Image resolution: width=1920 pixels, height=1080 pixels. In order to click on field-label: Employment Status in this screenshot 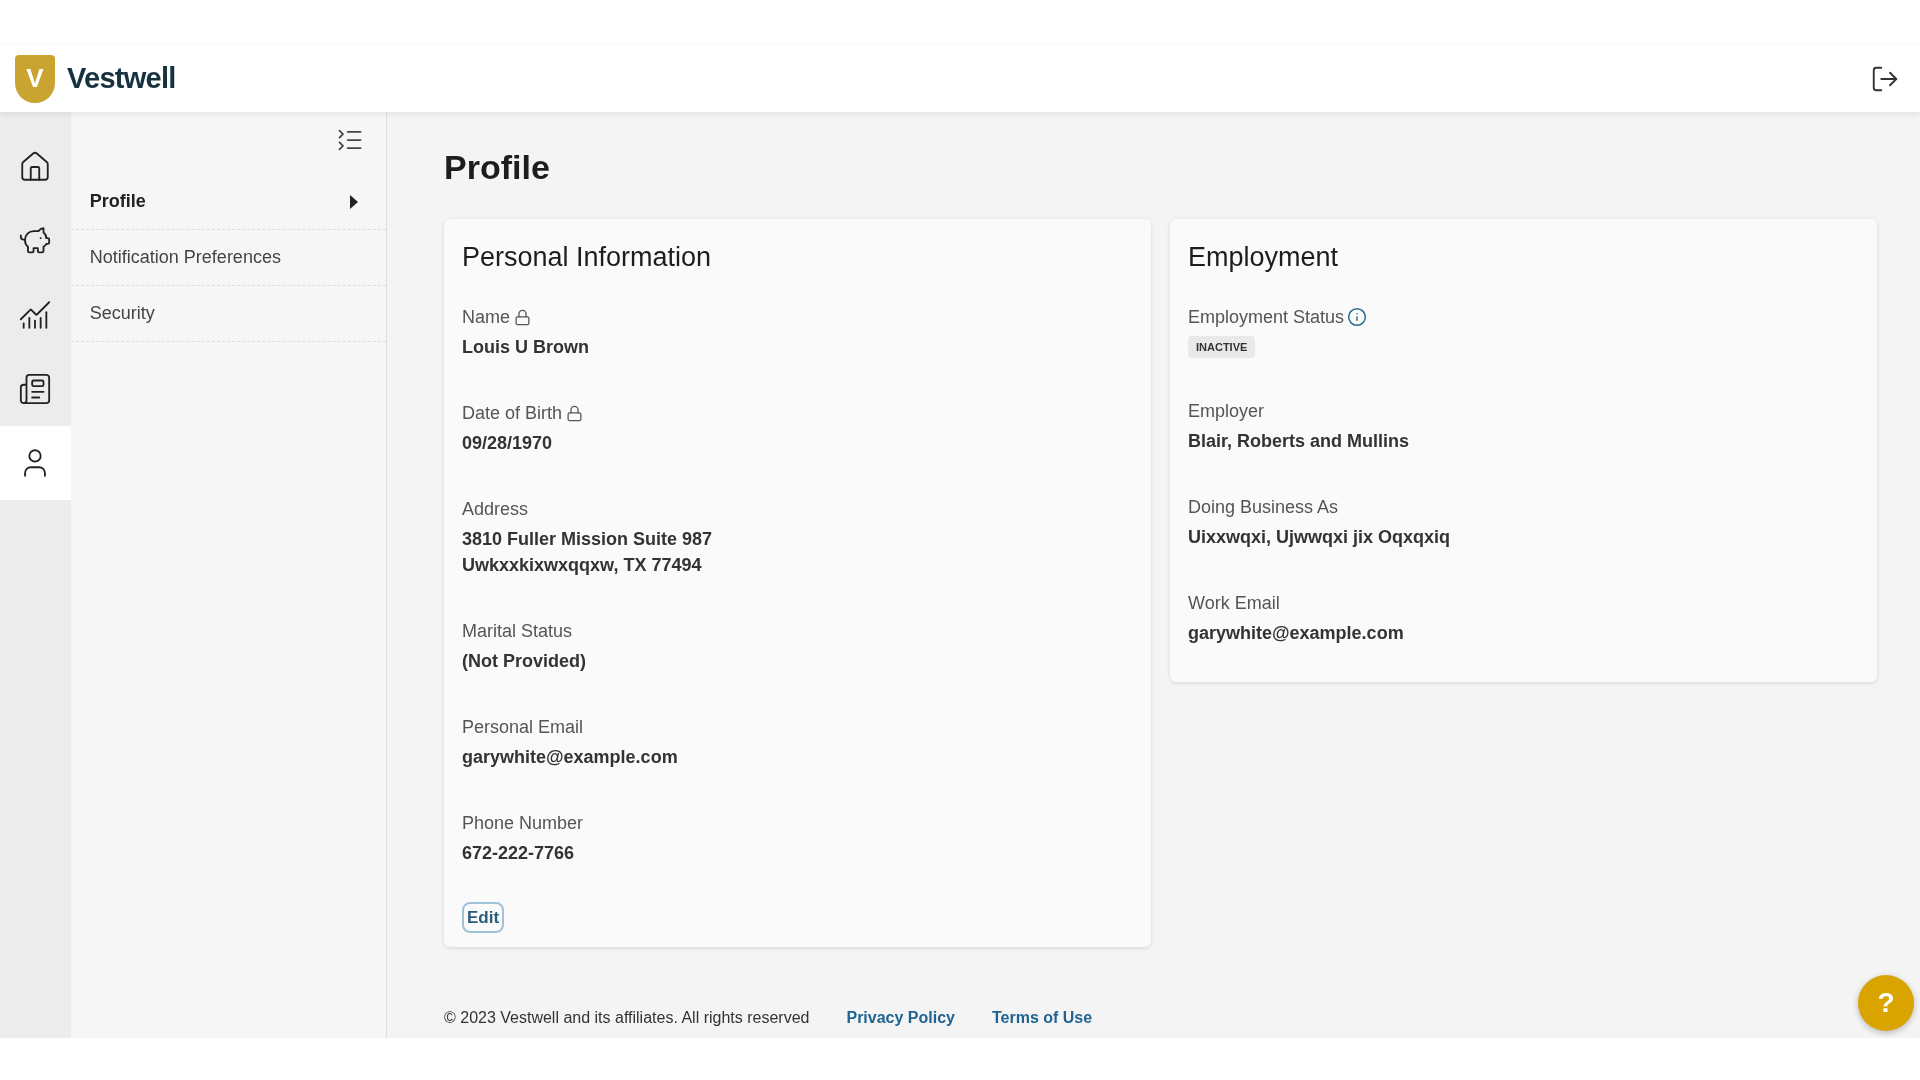, I will do `click(1266, 317)`.